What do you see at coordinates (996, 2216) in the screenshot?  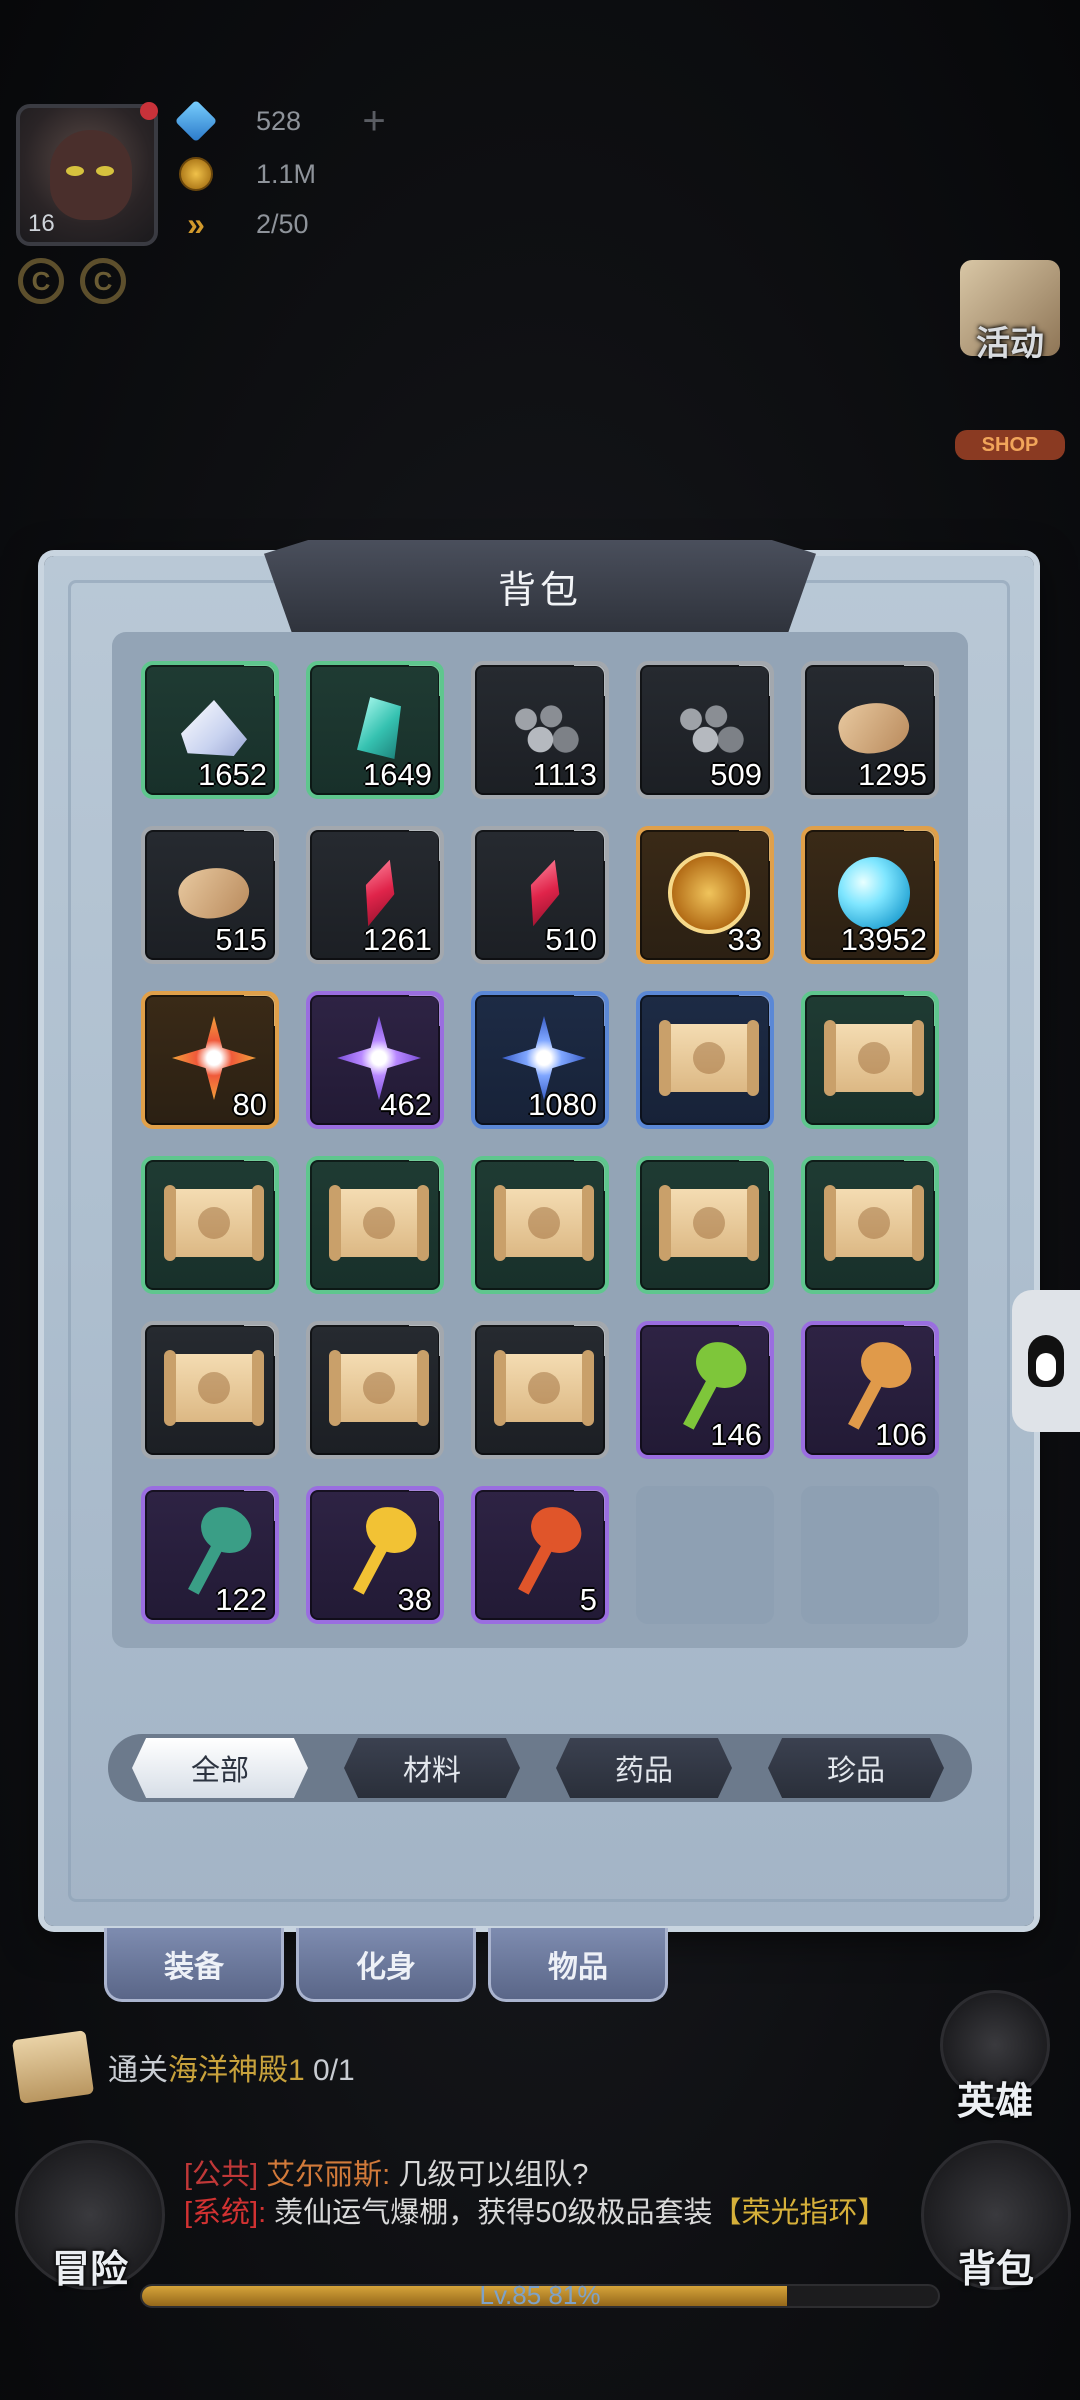 I see `bag-button: 背包` at bounding box center [996, 2216].